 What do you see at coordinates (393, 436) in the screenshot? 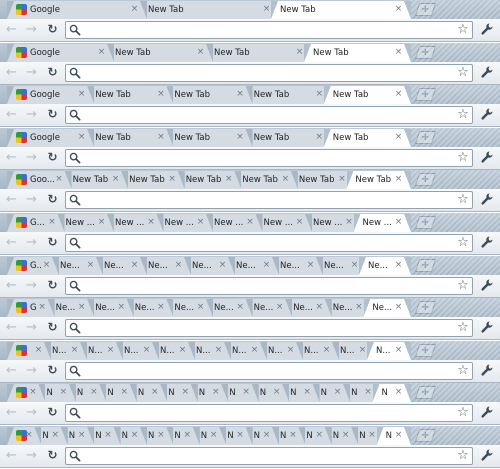
I see `tab-active: N ×` at bounding box center [393, 436].